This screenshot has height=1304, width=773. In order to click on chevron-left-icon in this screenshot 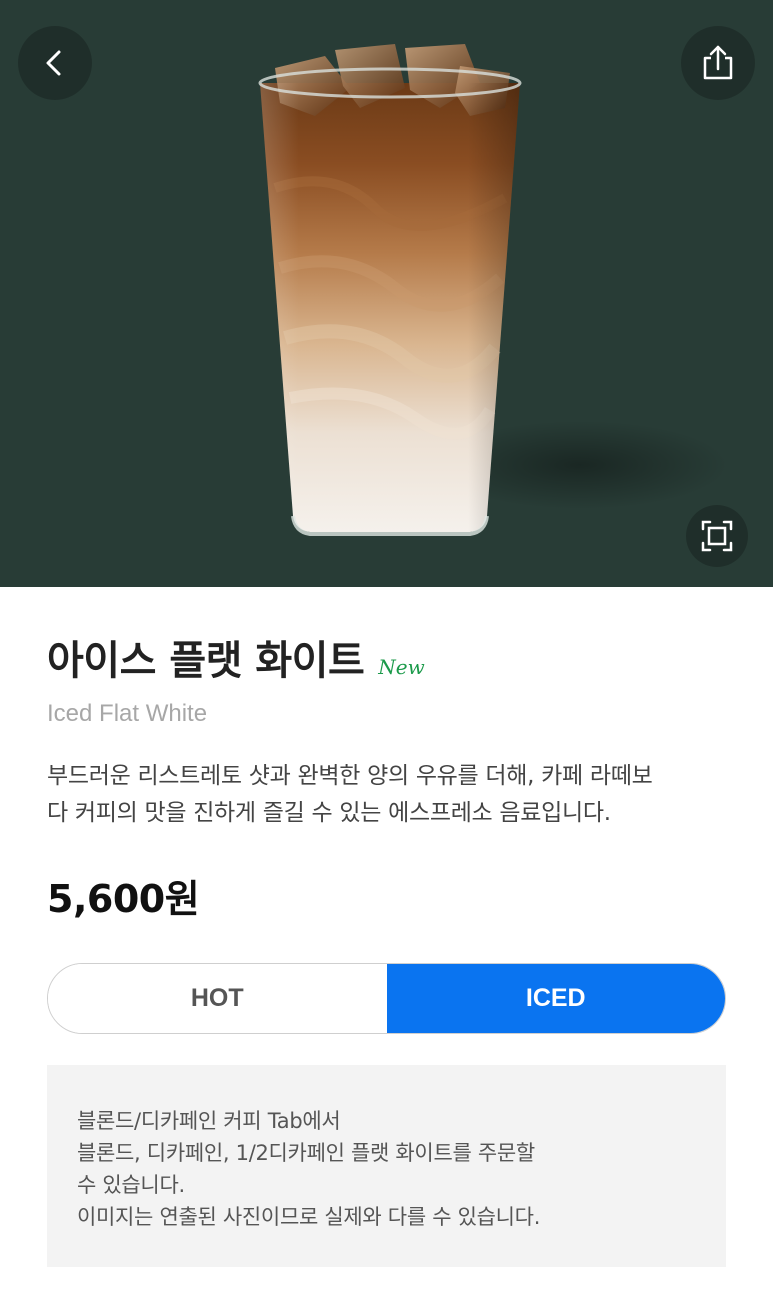, I will do `click(53, 63)`.